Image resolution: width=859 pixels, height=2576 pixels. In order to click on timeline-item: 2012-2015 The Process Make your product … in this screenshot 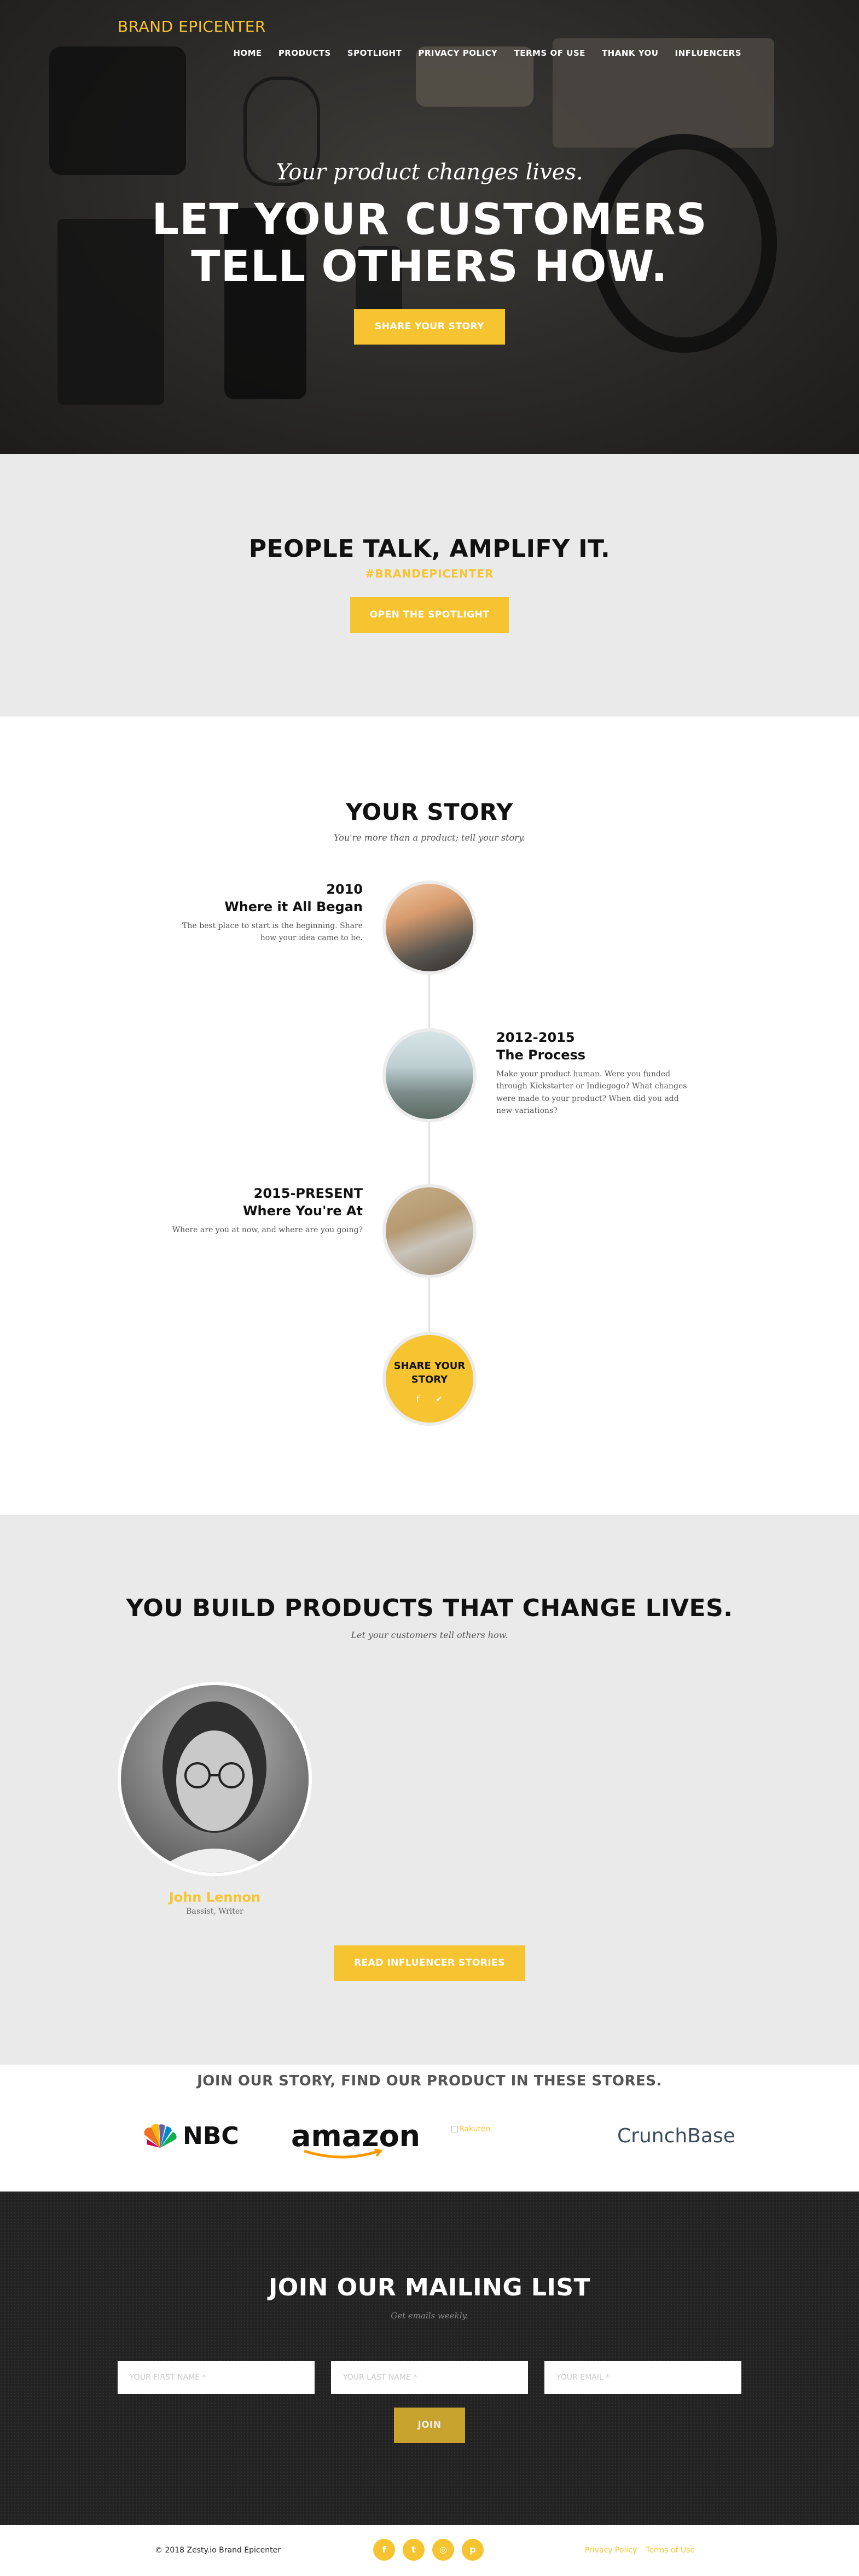, I will do `click(594, 1073)`.